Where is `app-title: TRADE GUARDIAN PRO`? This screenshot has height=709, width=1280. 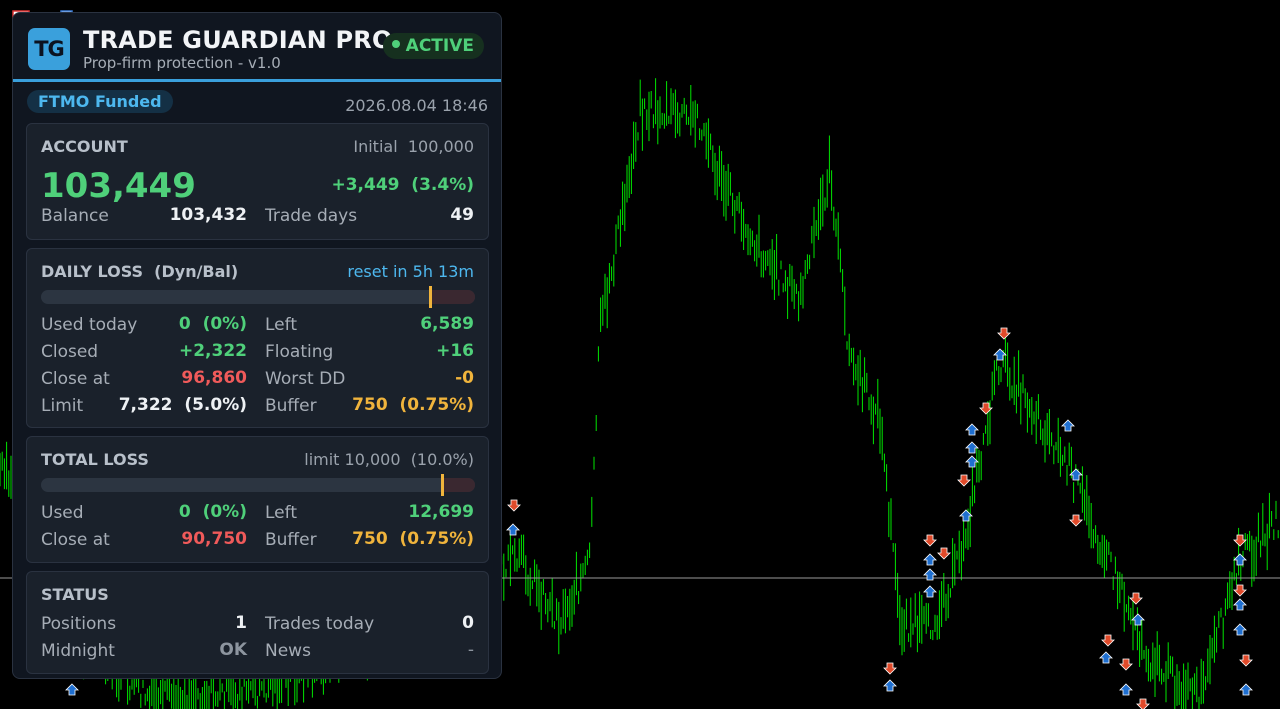 app-title: TRADE GUARDIAN PRO is located at coordinates (238, 40).